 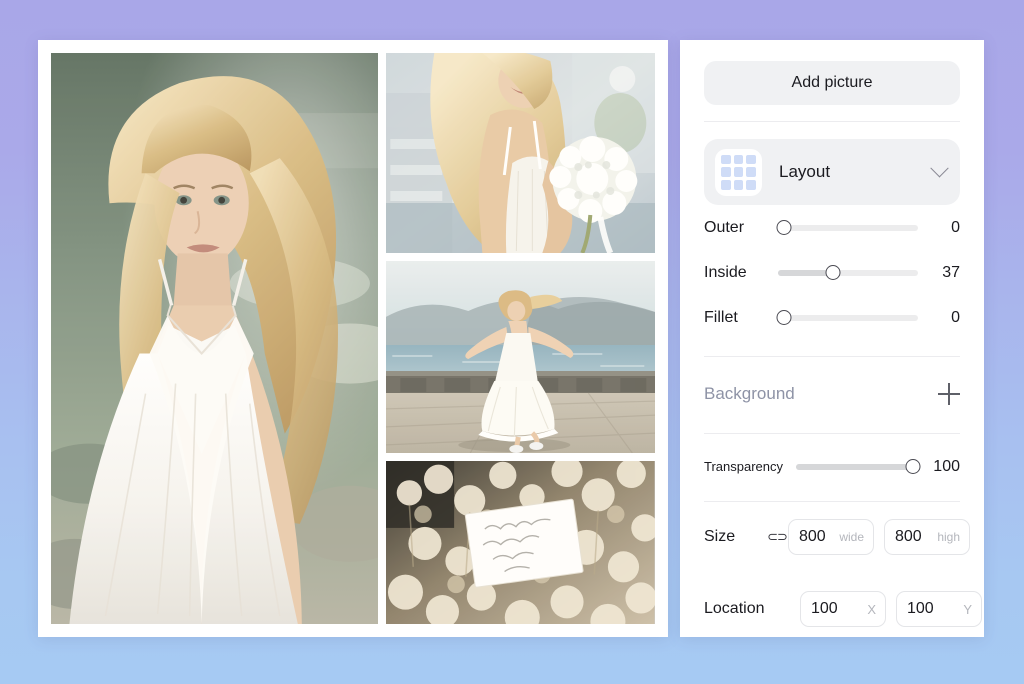 I want to click on grid-3x3-icon, so click(x=738, y=172).